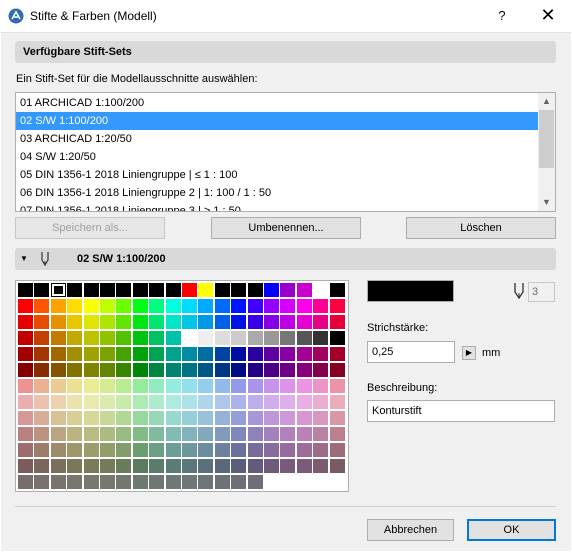 This screenshot has width=572, height=552. Describe the element at coordinates (279, 121) in the screenshot. I see `list-item-selected: 02 S/W 1:100/200` at that location.